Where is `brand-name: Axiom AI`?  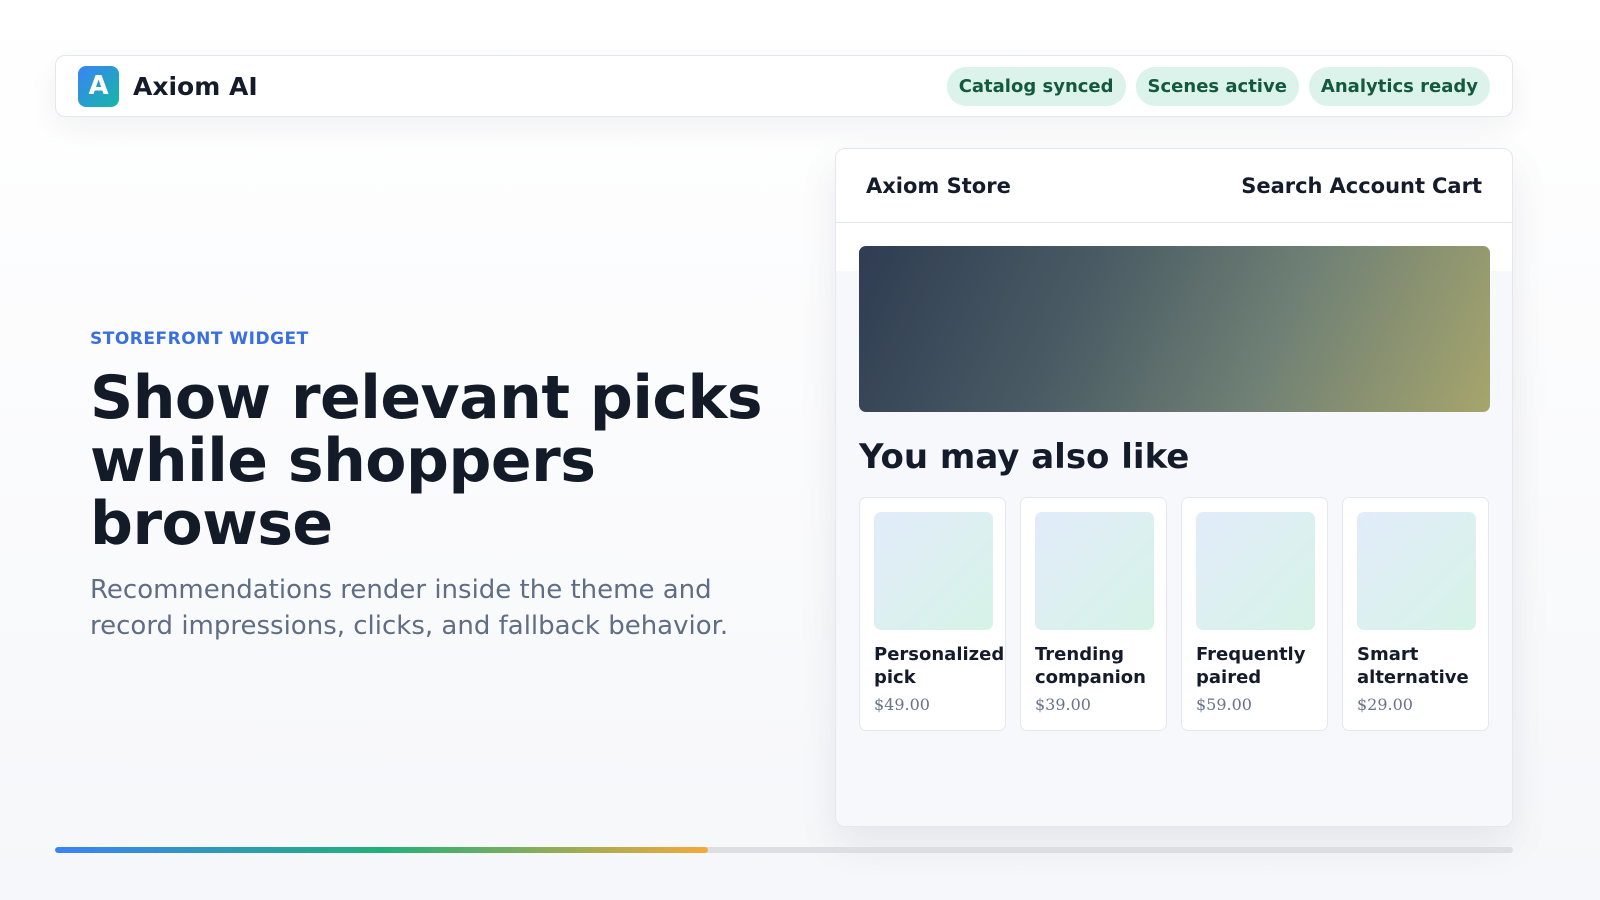
brand-name: Axiom AI is located at coordinates (195, 86).